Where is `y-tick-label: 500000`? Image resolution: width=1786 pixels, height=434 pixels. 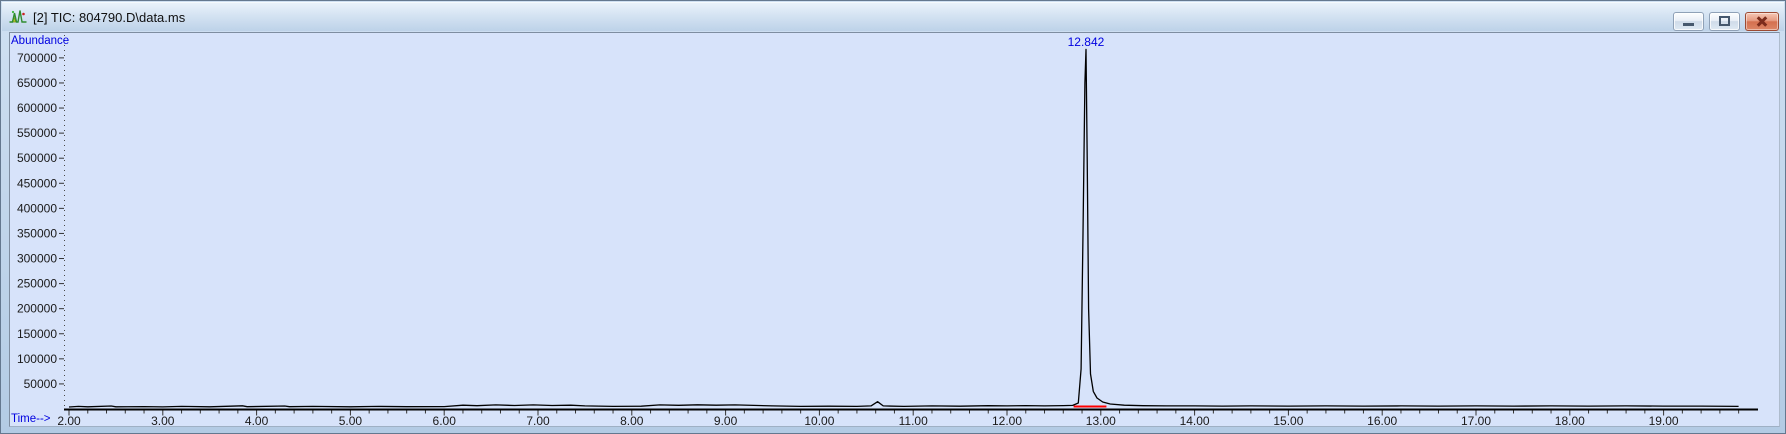 y-tick-label: 500000 is located at coordinates (37, 158).